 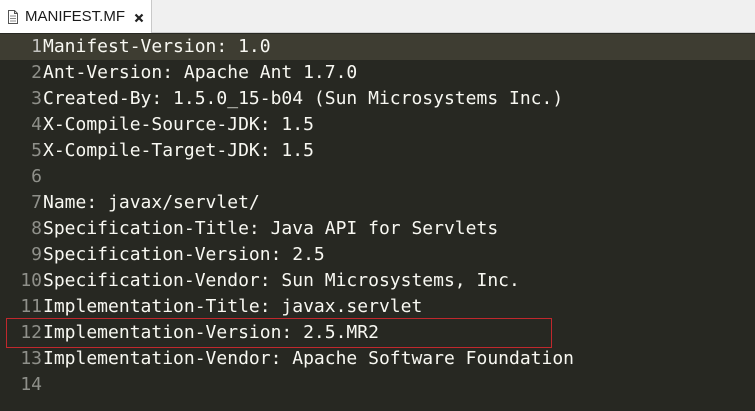 I want to click on line-text: Specification-Version: 2.5, so click(x=184, y=254).